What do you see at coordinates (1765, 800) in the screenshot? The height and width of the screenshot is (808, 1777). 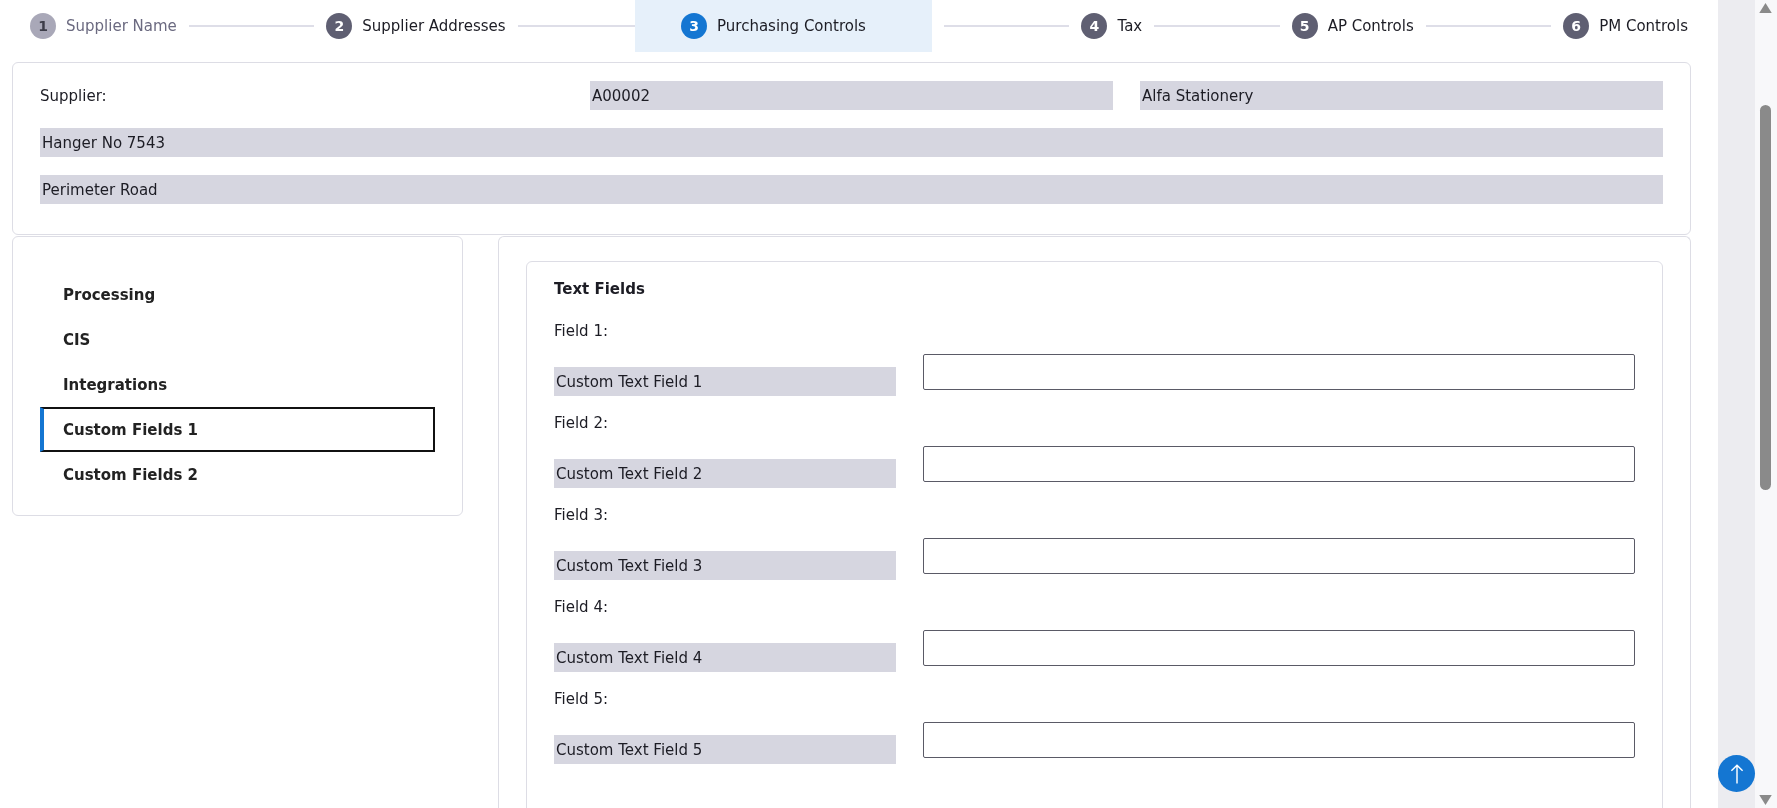 I see `scroll-down-icon` at bounding box center [1765, 800].